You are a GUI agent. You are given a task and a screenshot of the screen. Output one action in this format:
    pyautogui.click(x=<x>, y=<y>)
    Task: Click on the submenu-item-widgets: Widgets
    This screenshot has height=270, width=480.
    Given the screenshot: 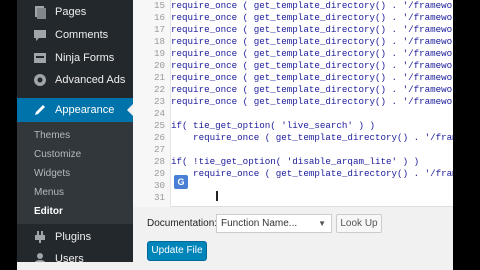 What is the action you would take?
    pyautogui.click(x=52, y=173)
    